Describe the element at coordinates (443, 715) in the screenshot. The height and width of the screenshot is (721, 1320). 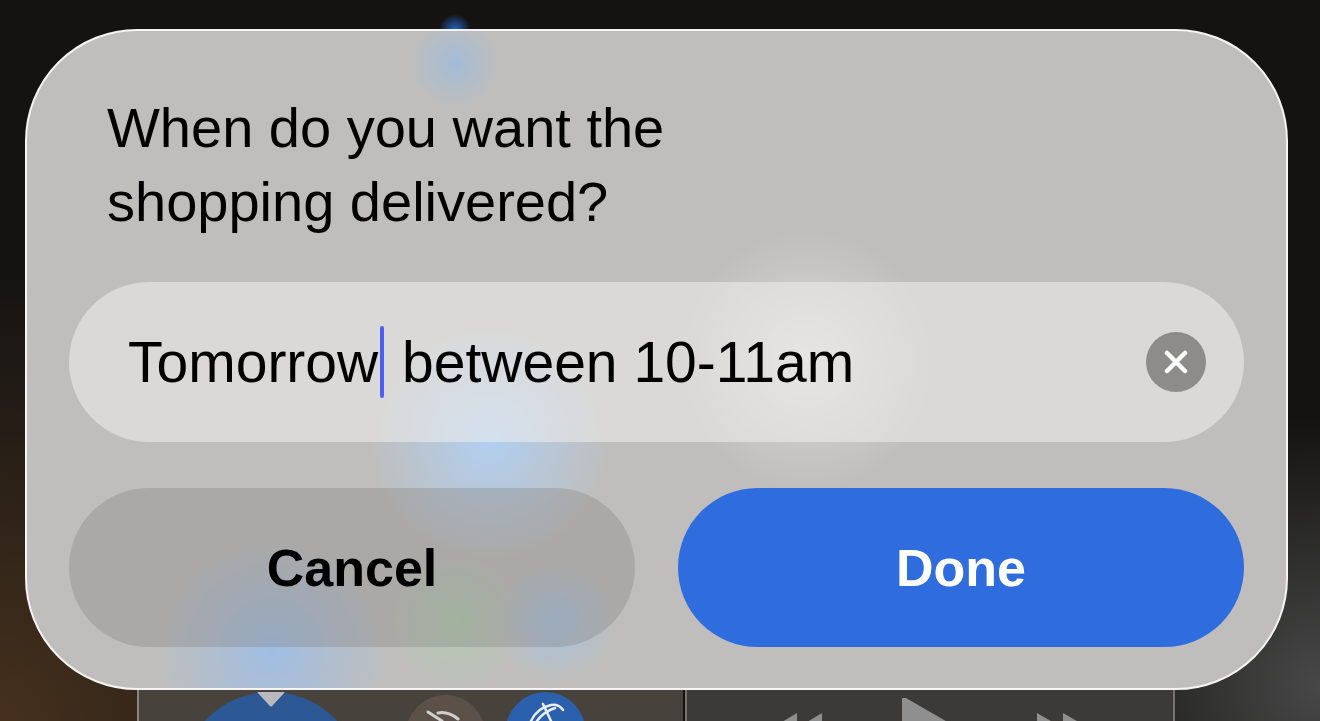
I see `slash-icon` at that location.